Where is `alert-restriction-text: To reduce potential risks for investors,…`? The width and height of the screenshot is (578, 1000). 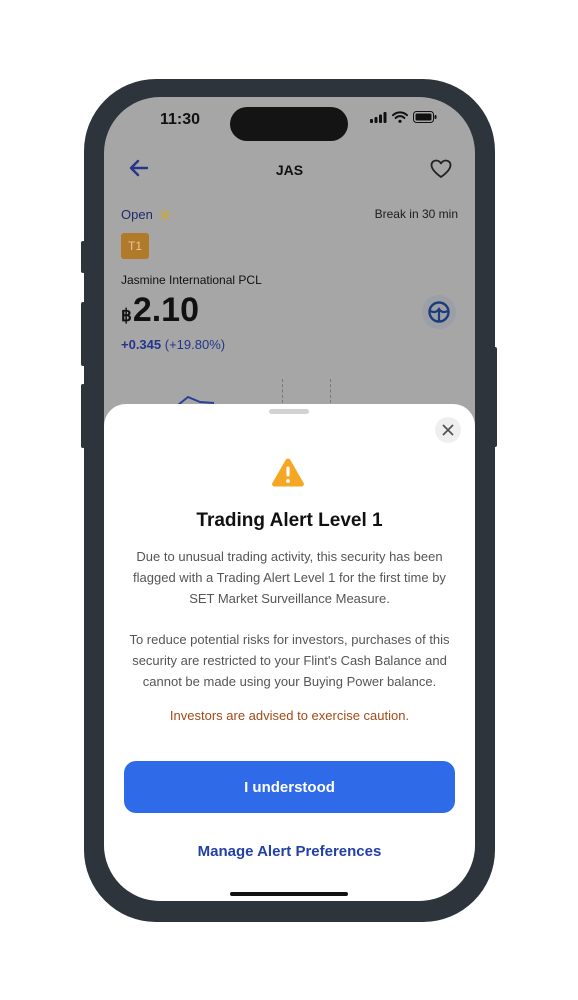 alert-restriction-text: To reduce potential risks for investors,… is located at coordinates (289, 660).